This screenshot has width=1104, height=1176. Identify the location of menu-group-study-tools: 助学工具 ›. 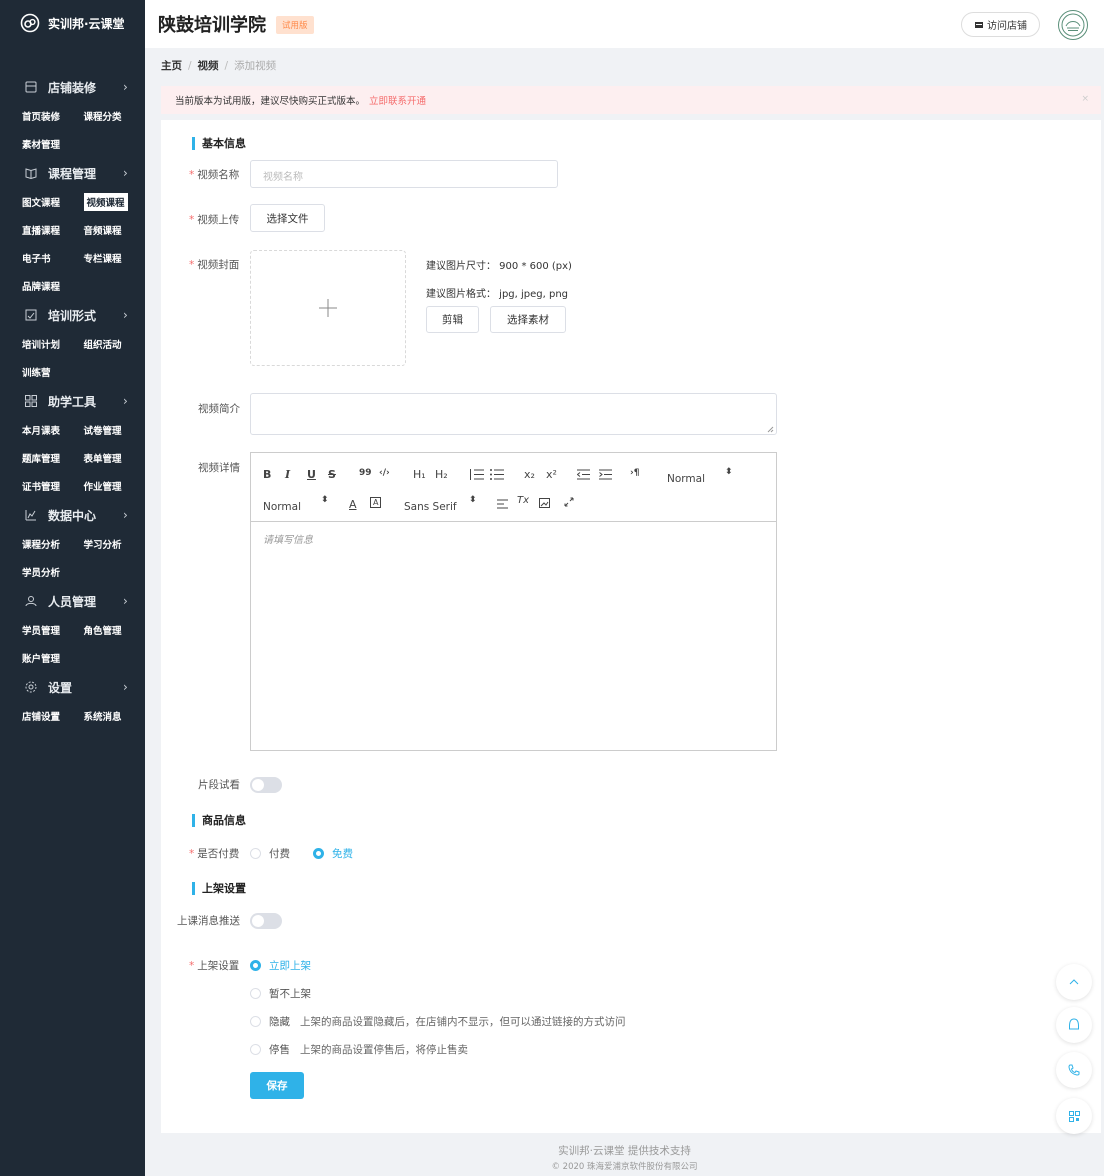
(72, 401).